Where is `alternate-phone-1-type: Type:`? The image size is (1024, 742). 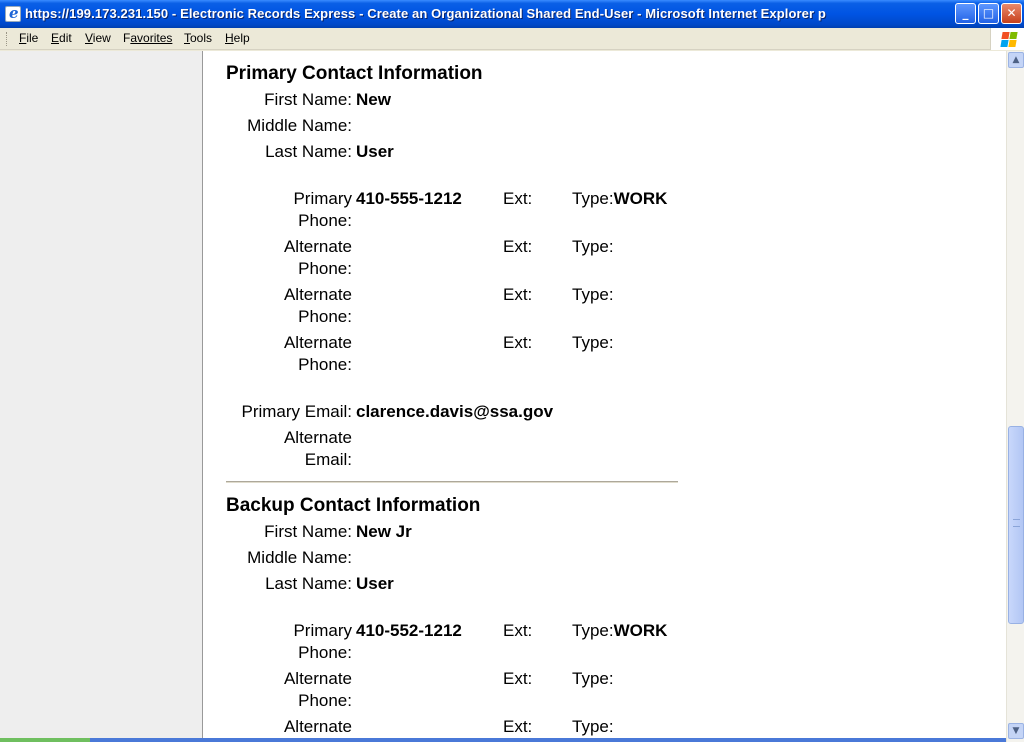 alternate-phone-1-type: Type: is located at coordinates (593, 246).